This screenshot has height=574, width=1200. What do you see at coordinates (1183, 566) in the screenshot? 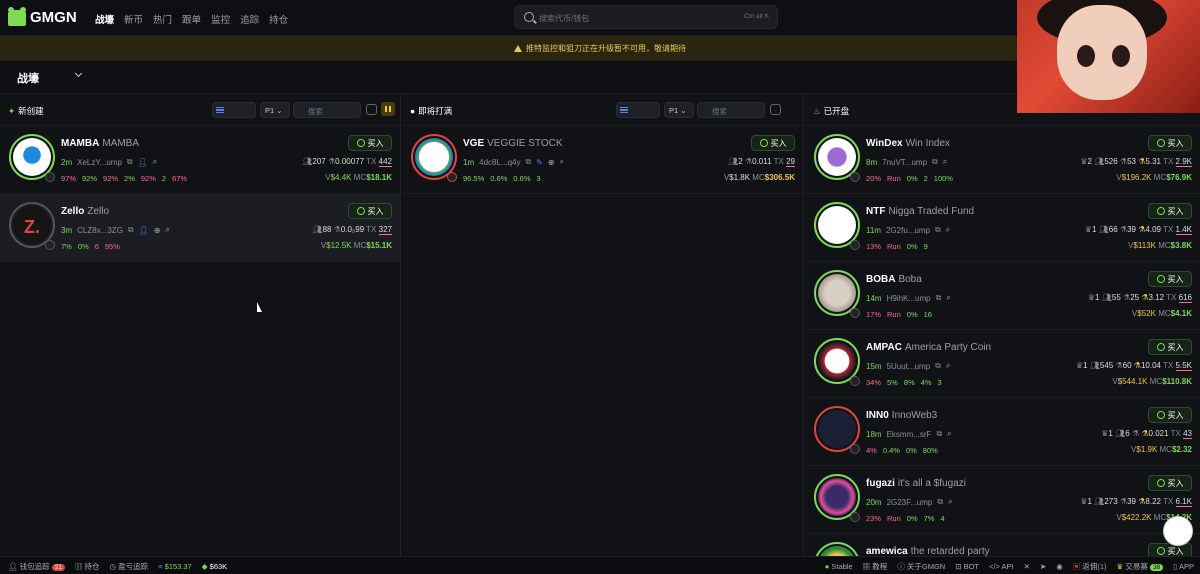
I see `app-link: ▯ APP` at bounding box center [1183, 566].